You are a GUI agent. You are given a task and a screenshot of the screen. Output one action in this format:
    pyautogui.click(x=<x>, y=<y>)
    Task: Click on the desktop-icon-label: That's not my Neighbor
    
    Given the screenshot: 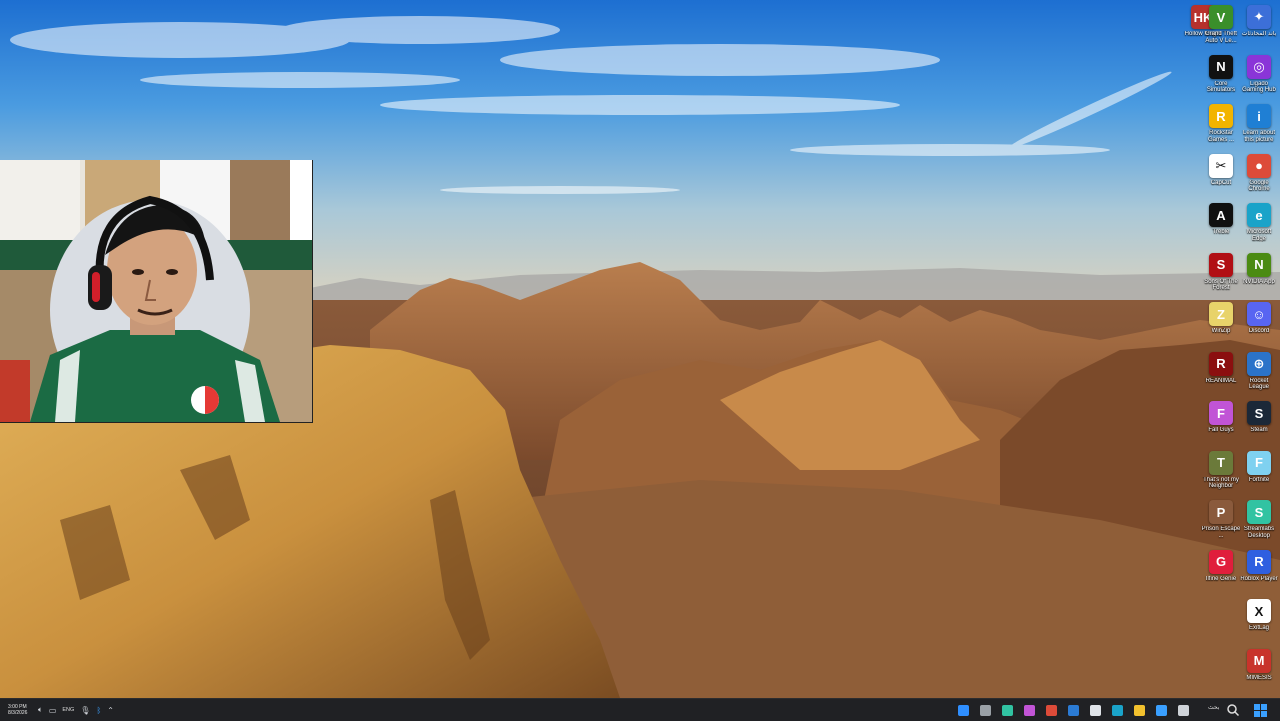 What is the action you would take?
    pyautogui.click(x=1221, y=483)
    